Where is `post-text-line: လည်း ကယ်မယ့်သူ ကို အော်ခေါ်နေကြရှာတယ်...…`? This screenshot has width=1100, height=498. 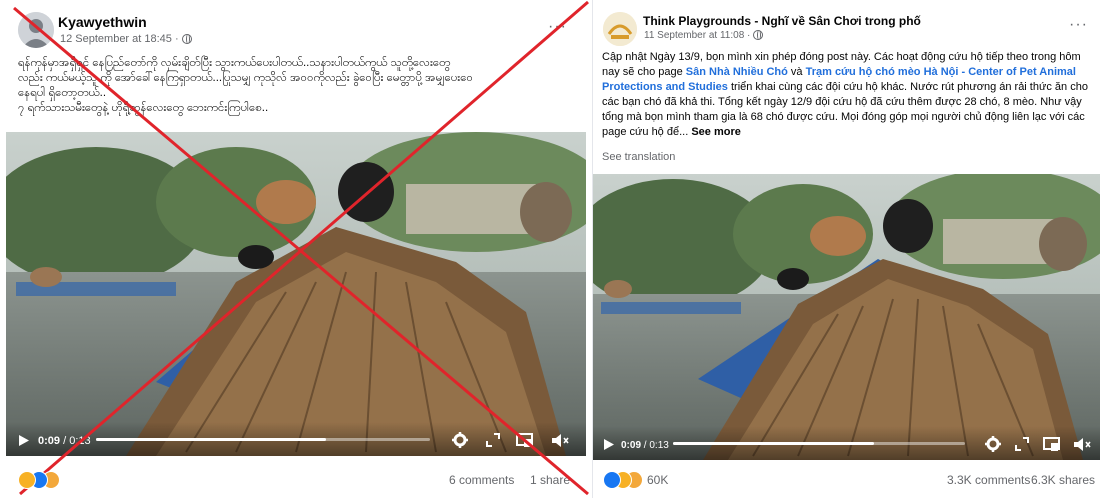
post-text-line: လည်း ကယ်မယ့်သူ ကို အော်ခေါ်နေကြရှာတယ်...… is located at coordinates (245, 78).